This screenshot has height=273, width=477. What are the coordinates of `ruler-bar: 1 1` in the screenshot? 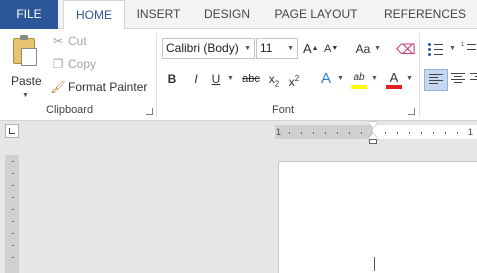 It's located at (238, 132).